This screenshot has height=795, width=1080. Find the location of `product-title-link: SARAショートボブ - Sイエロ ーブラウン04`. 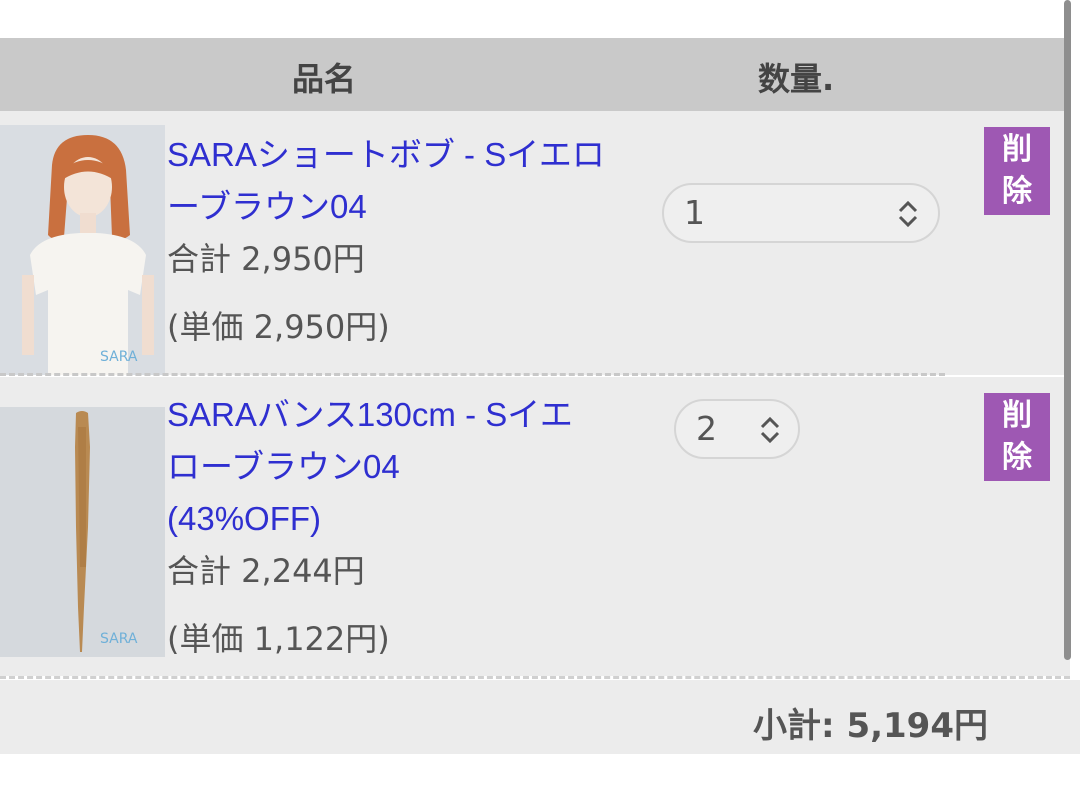

product-title-link: SARAショートボブ - Sイエロ ーブラウン04 is located at coordinates (412, 181).